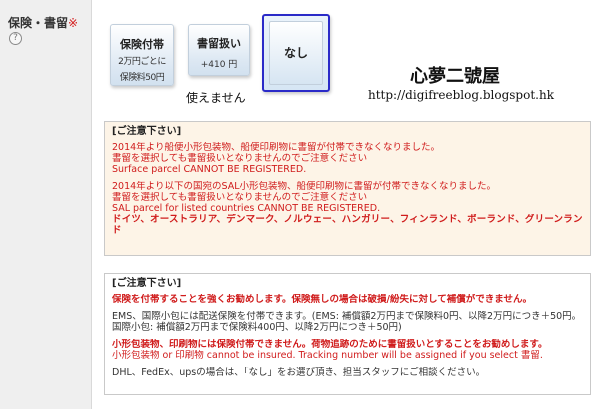 Image resolution: width=601 pixels, height=409 pixels. Describe the element at coordinates (209, 169) in the screenshot. I see `notice-line: Surface parcel CANNOT BE REGISTERED.` at that location.